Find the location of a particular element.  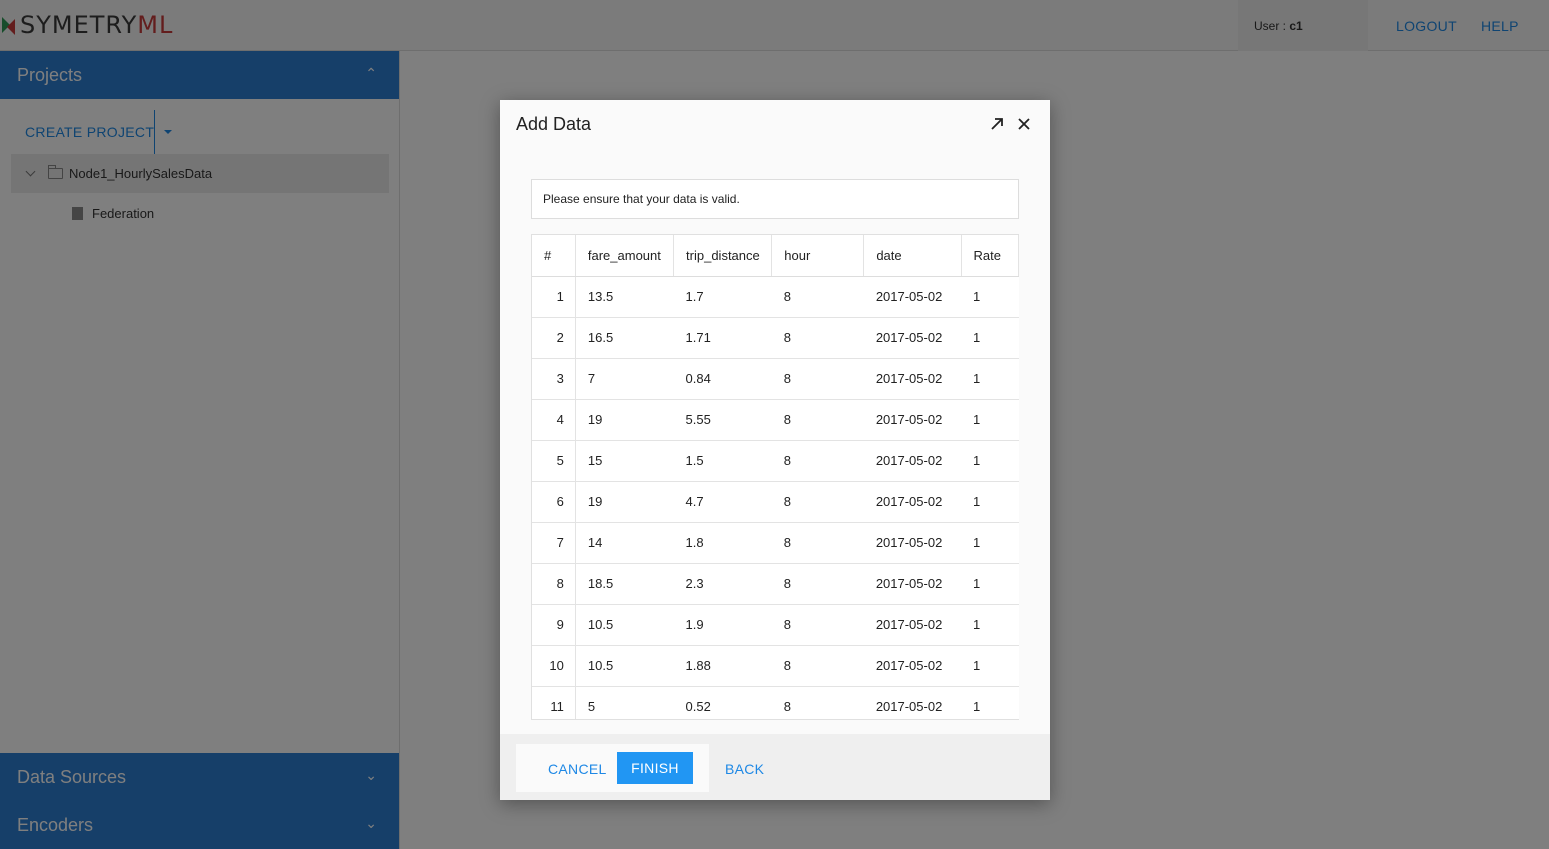

table-cell: 1.7 is located at coordinates (722, 297).